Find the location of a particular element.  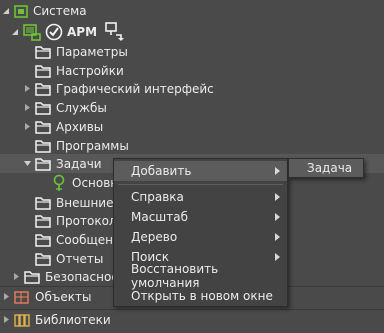

menu-item-add: Добавить is located at coordinates (200, 171).